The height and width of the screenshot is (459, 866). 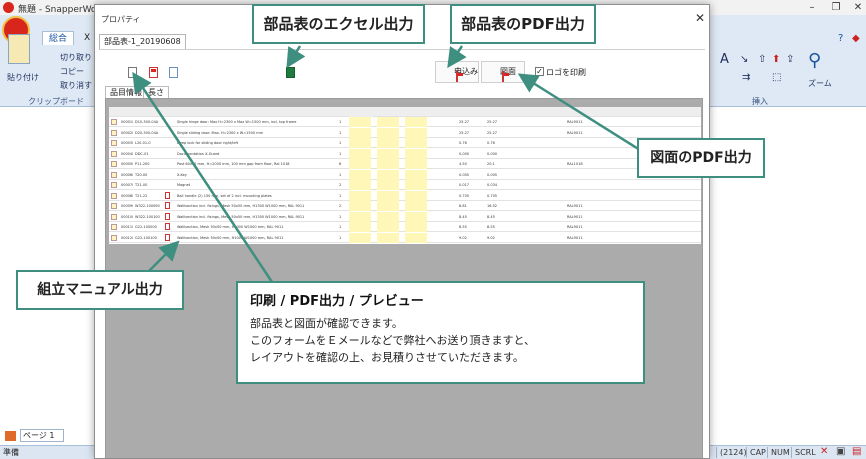 I want to click on arrow-manual, so click(x=163, y=256).